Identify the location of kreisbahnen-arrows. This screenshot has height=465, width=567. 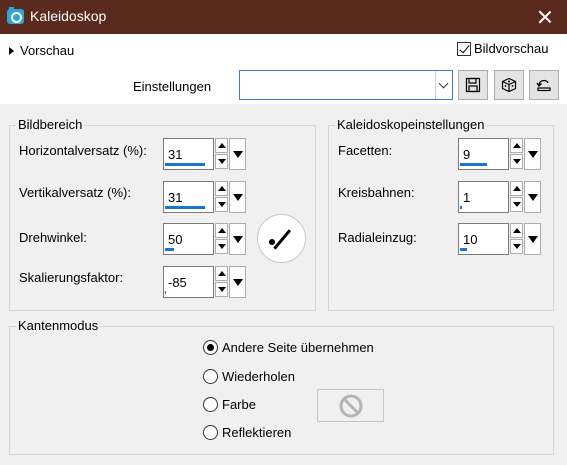
(516, 197).